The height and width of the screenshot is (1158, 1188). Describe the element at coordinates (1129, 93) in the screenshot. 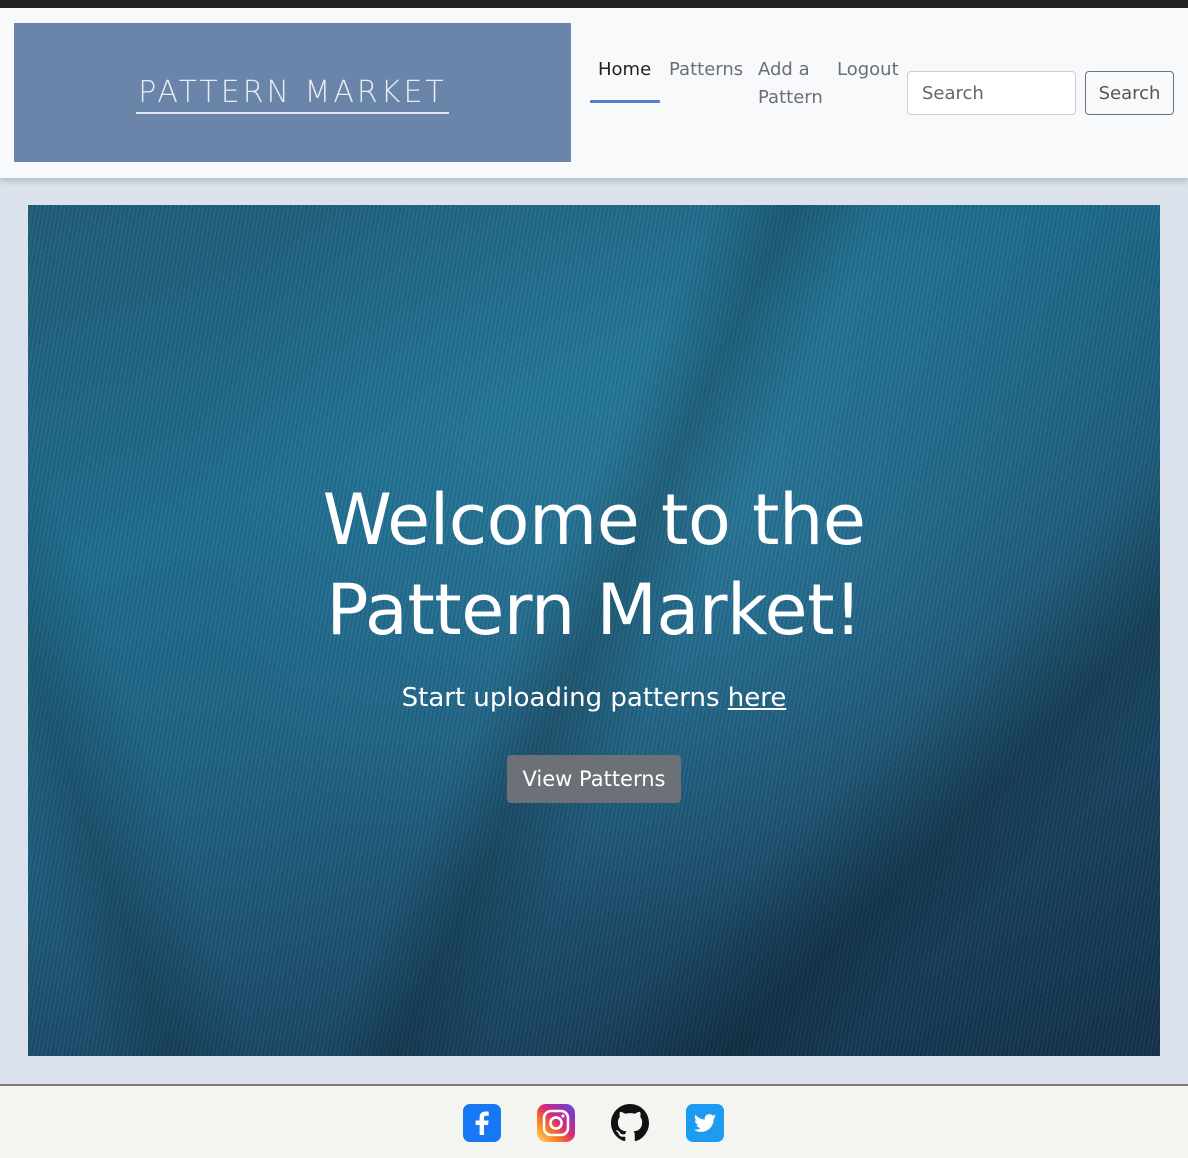

I see `search-button: Search` at that location.